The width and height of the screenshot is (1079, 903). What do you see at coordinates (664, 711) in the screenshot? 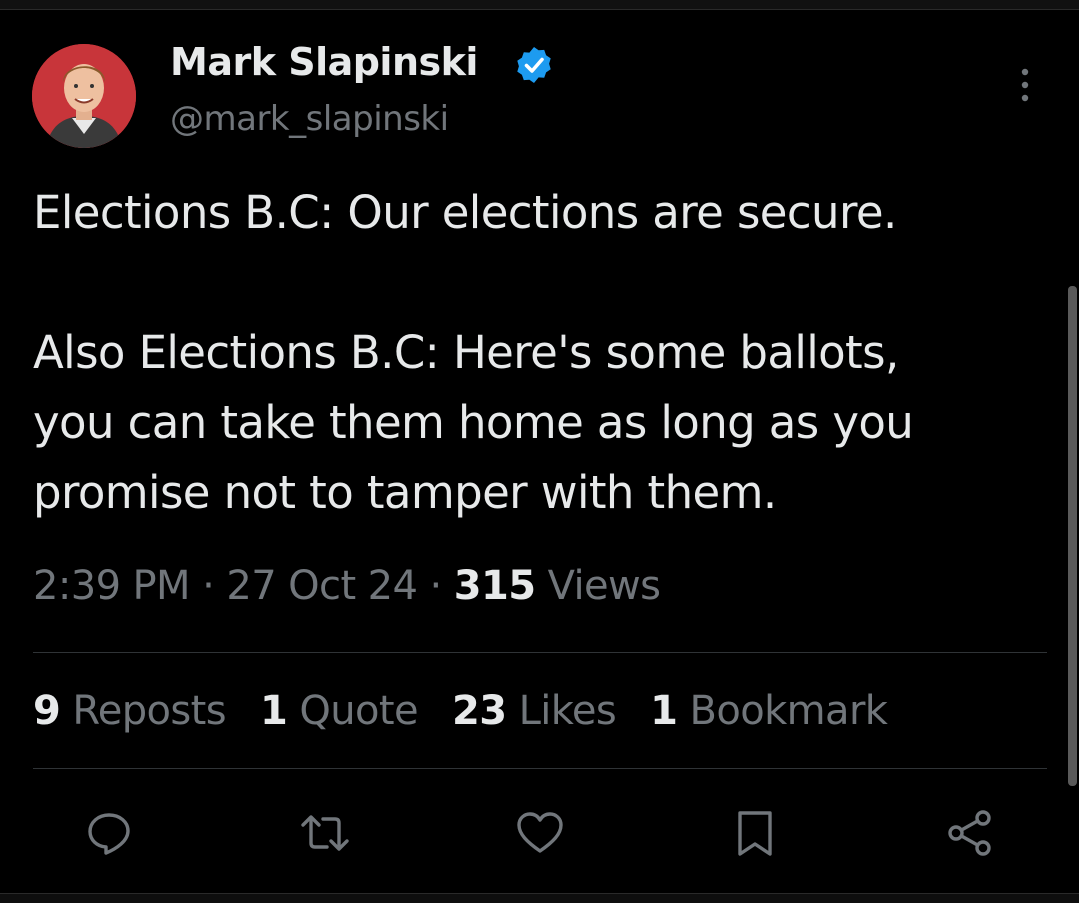
I see `bookmarks-count: 1` at bounding box center [664, 711].